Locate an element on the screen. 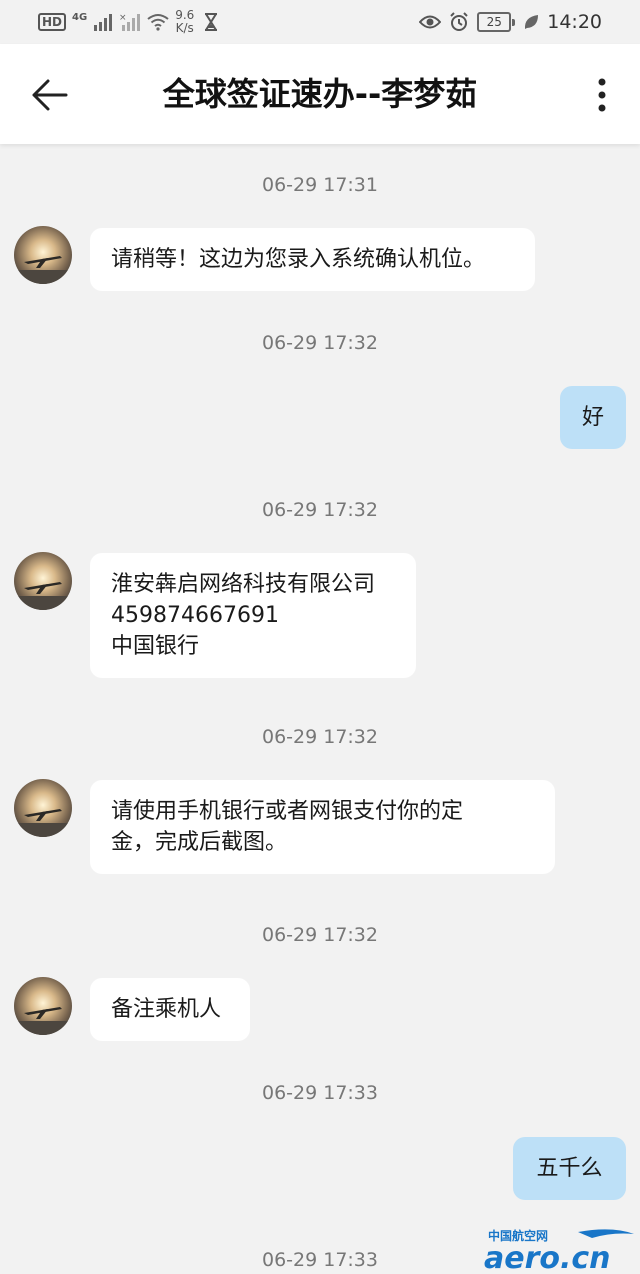 The height and width of the screenshot is (1274, 640). alarm-icon is located at coordinates (459, 21).